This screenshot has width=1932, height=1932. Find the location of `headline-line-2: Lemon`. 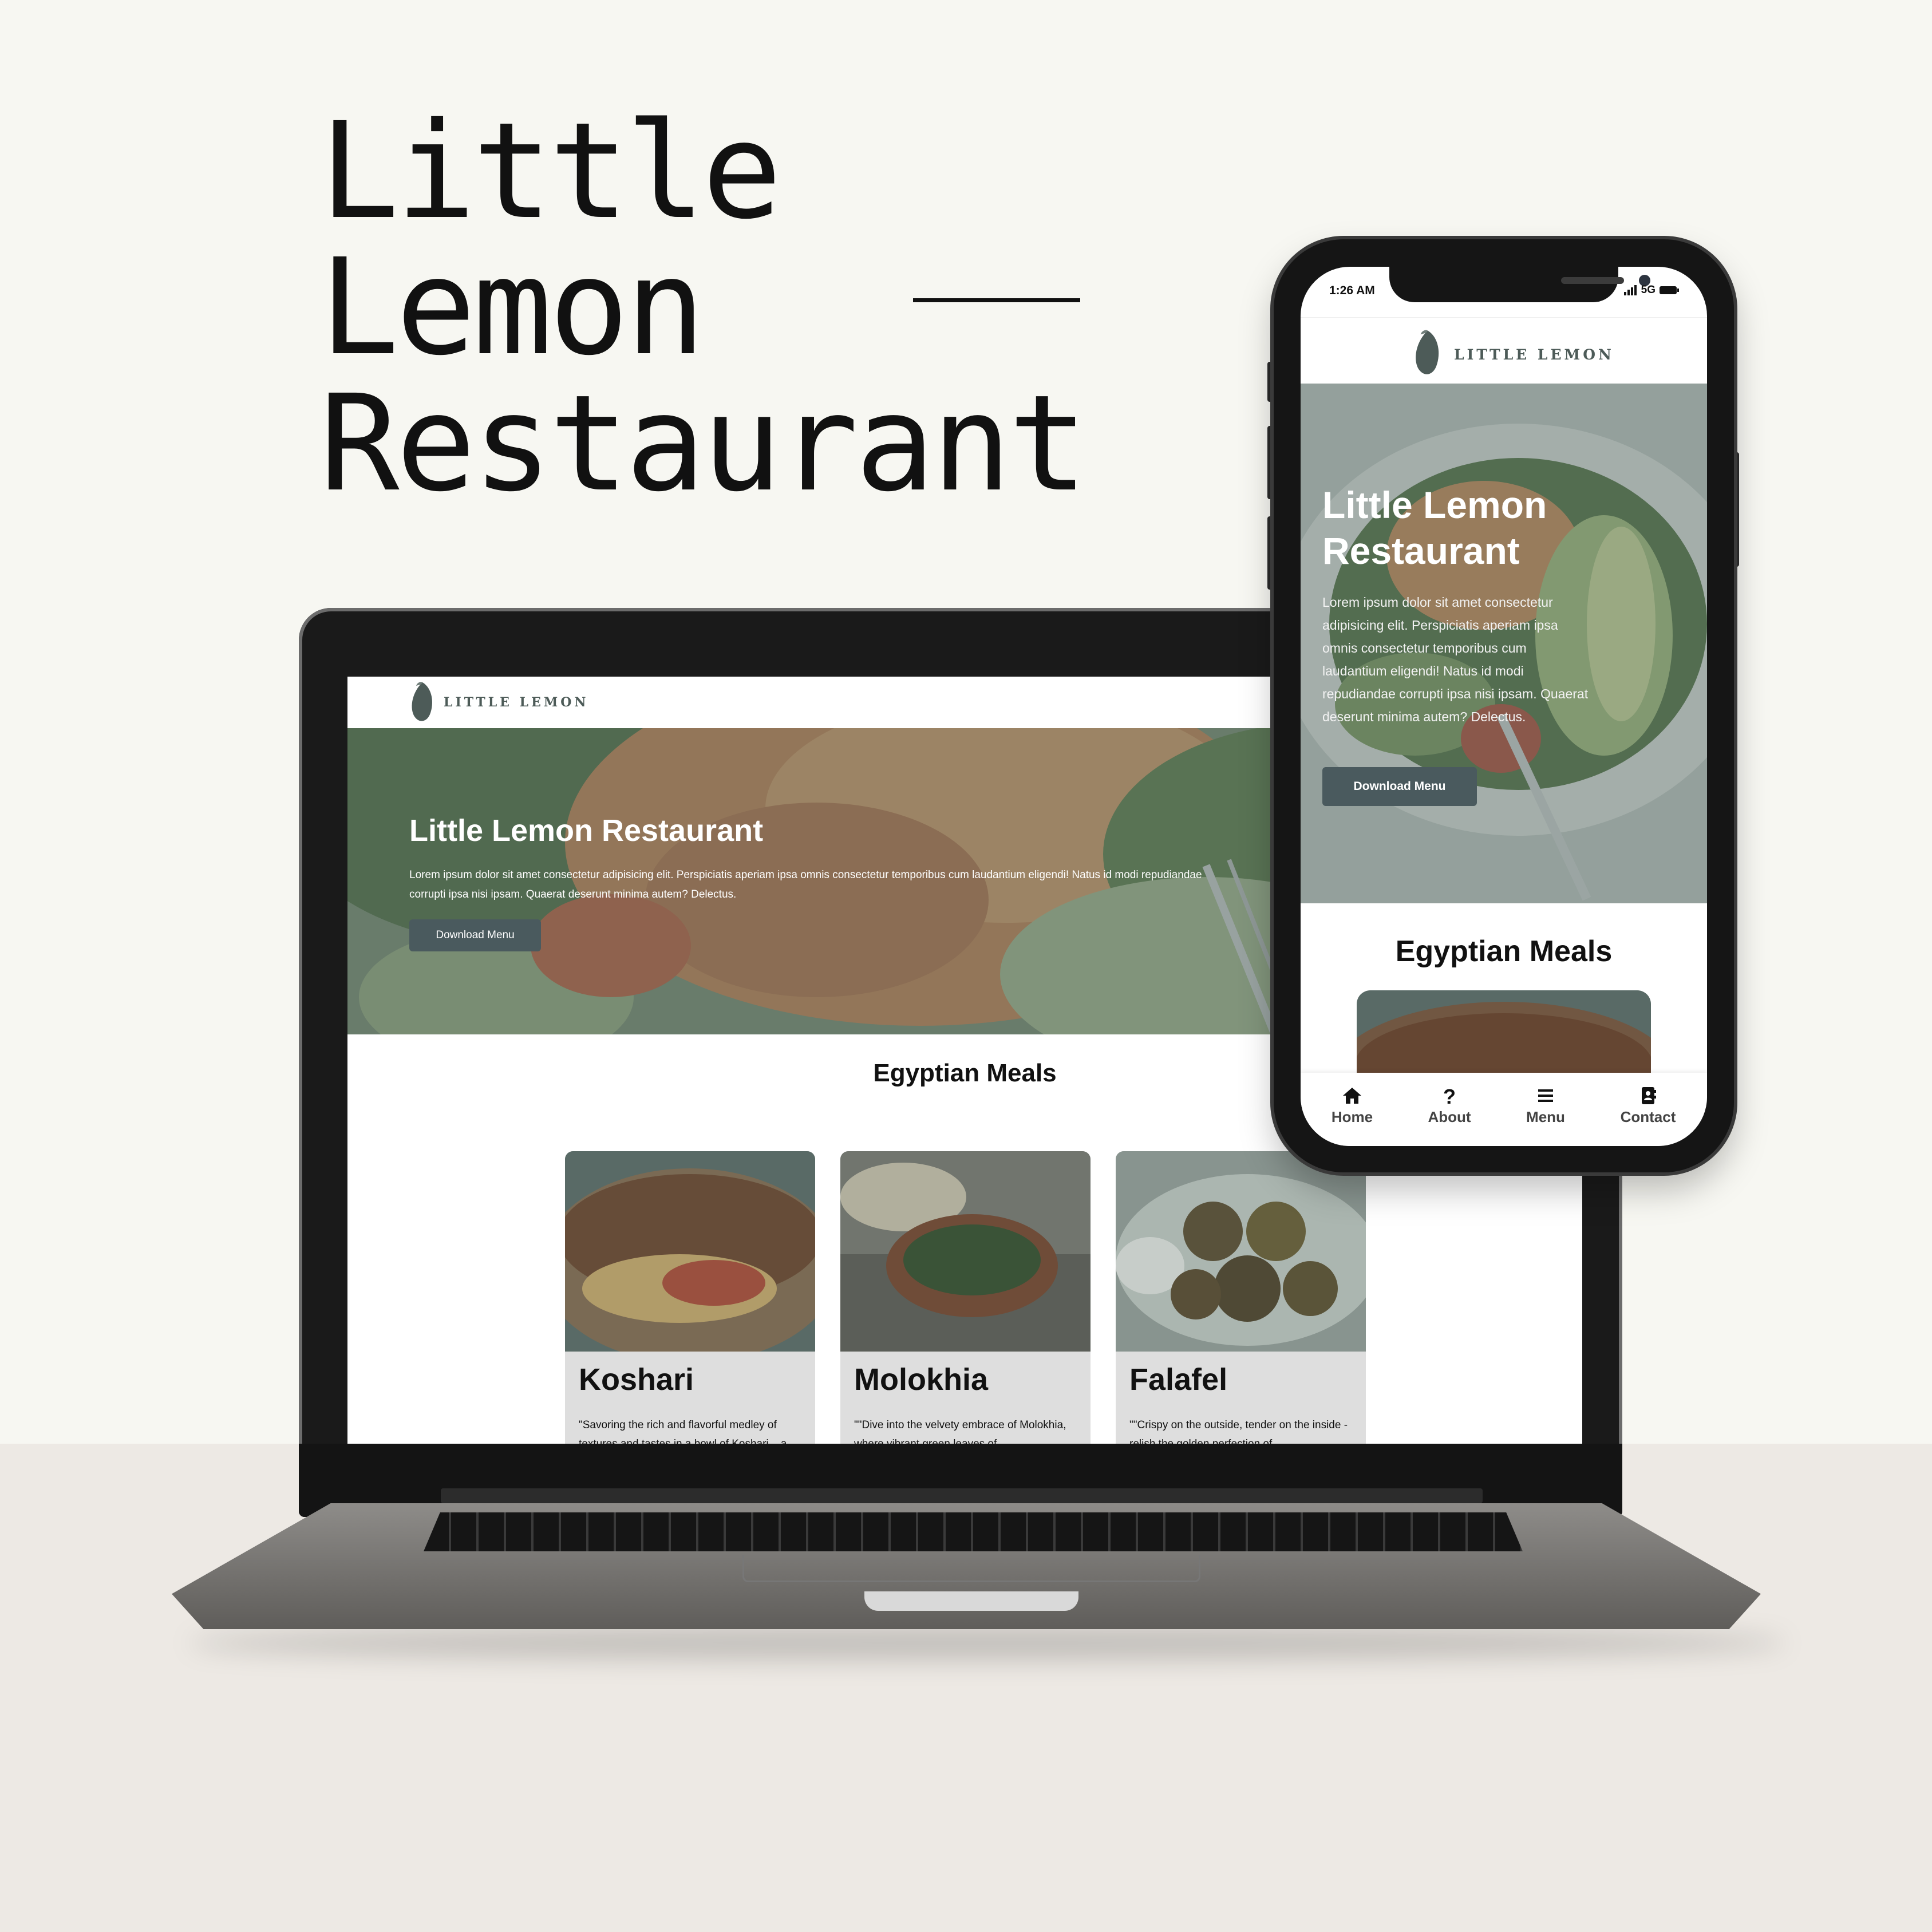

headline-line-2: Lemon is located at coordinates (512, 307).